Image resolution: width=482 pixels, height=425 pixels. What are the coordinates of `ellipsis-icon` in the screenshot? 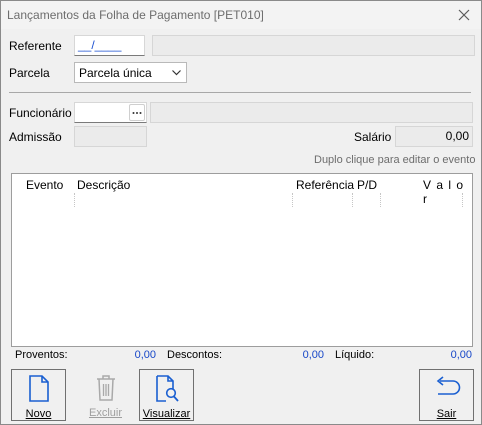 It's located at (137, 112).